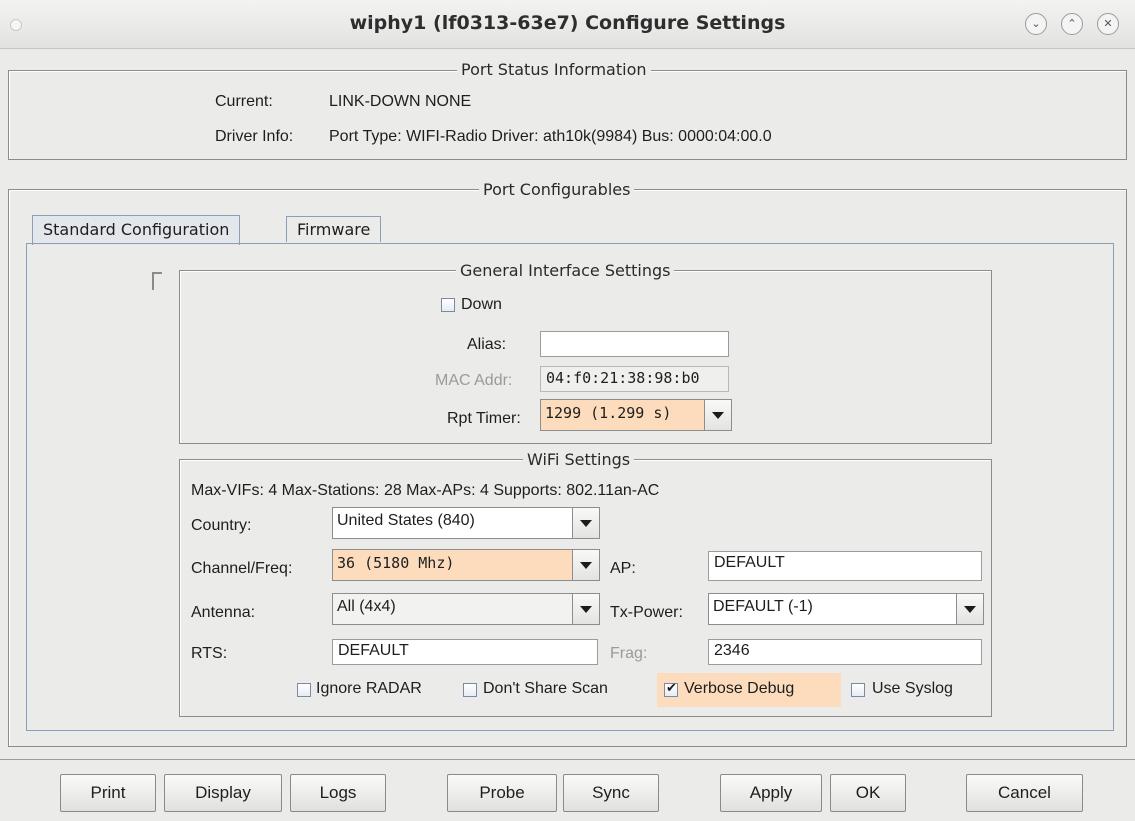  What do you see at coordinates (221, 525) in the screenshot?
I see `country-label: Country:` at bounding box center [221, 525].